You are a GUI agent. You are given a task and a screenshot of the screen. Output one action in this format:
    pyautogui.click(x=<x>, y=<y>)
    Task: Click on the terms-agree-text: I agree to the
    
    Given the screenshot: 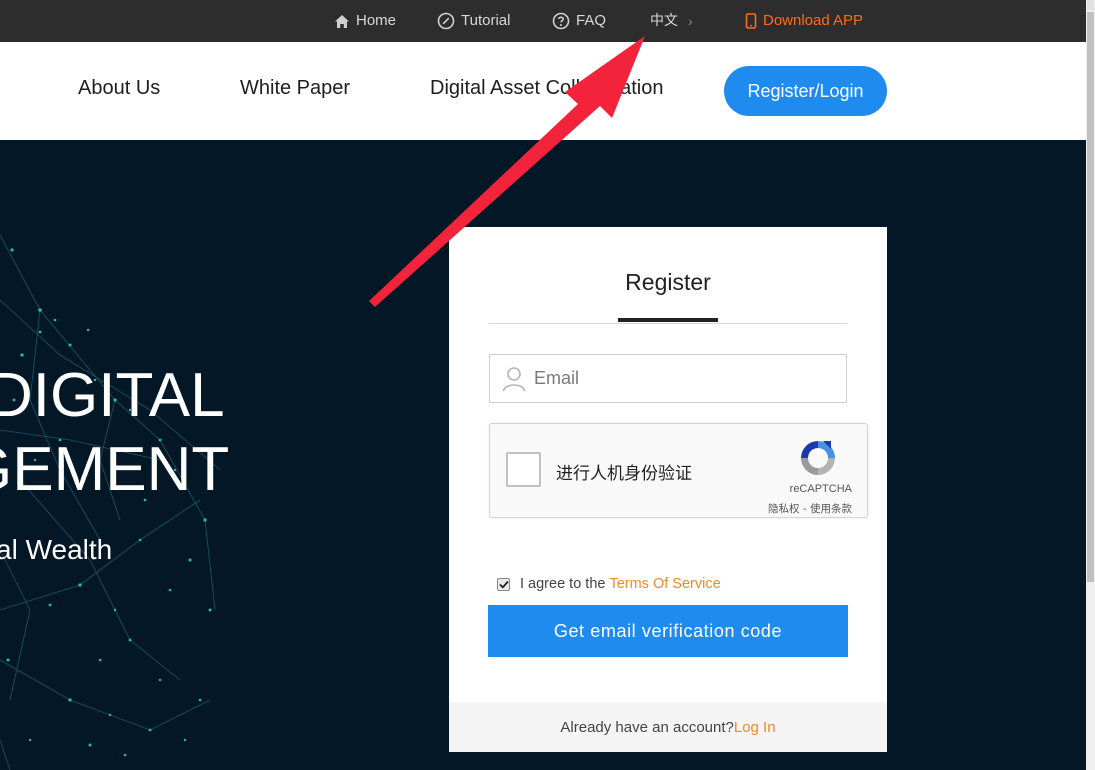 What is the action you would take?
    pyautogui.click(x=563, y=584)
    